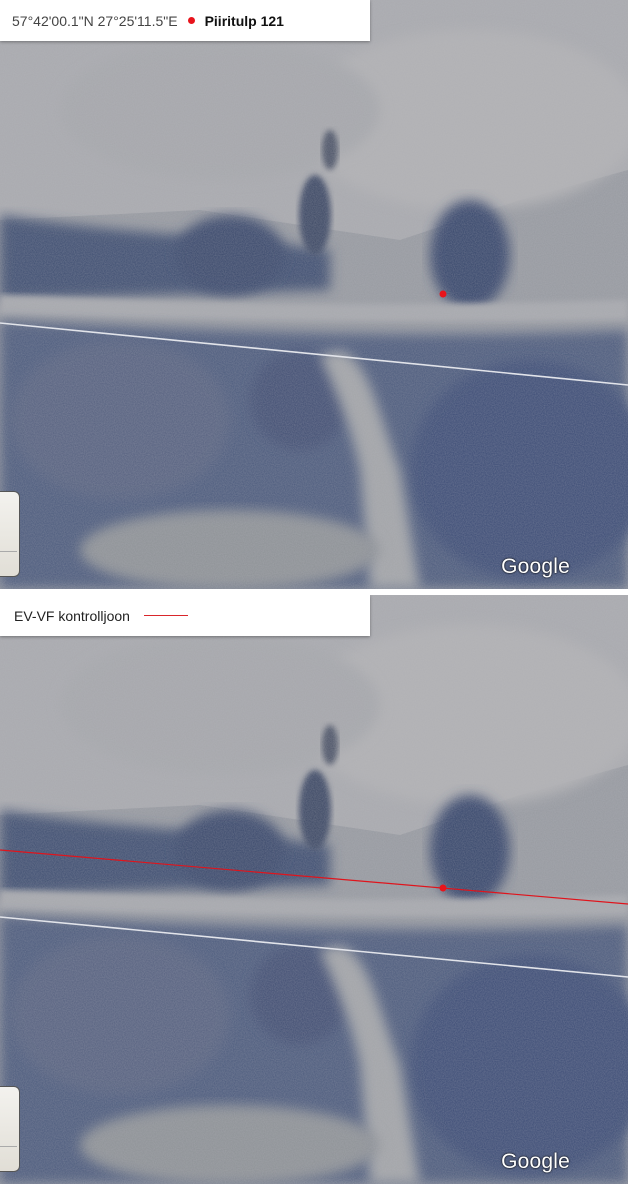  Describe the element at coordinates (72, 615) in the screenshot. I see `legend-label: EV-VF kontrolljoon` at that location.